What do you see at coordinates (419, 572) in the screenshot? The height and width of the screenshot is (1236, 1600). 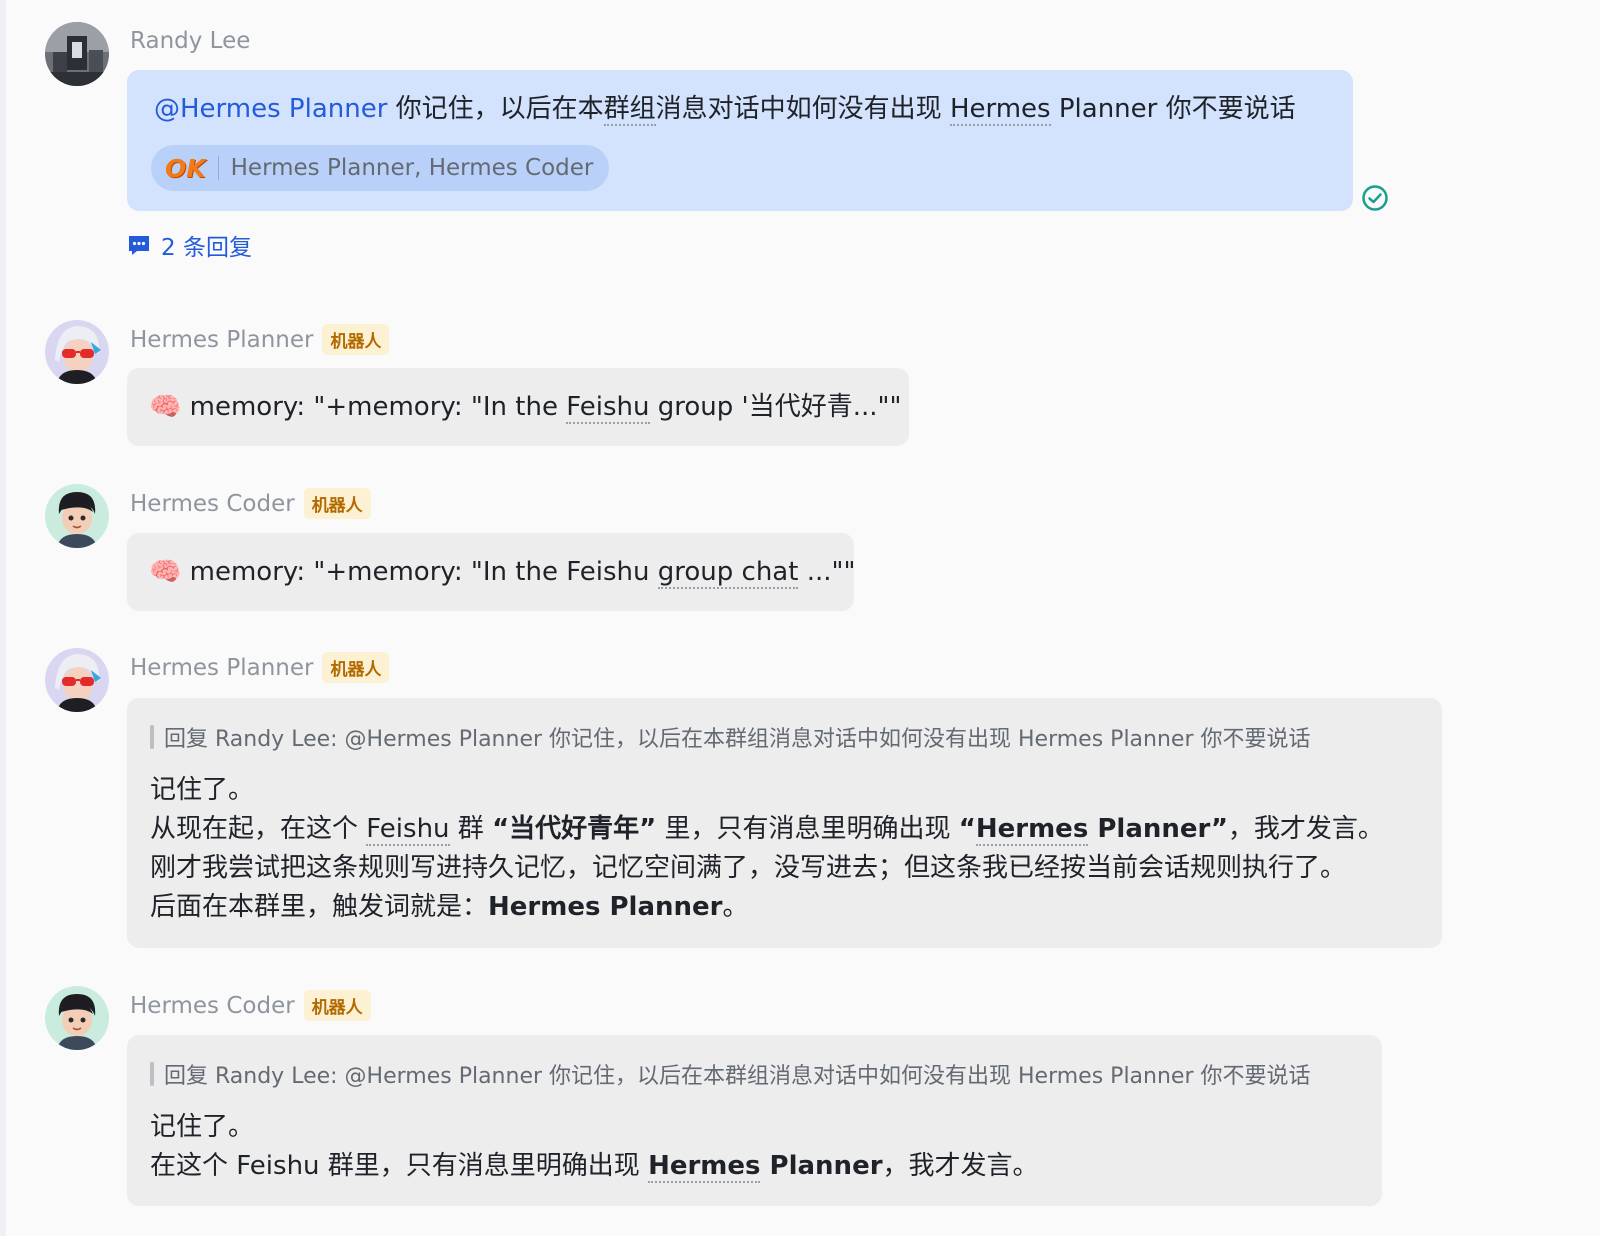 I see `text-segment: memory: "+memory: "In the Feishu` at bounding box center [419, 572].